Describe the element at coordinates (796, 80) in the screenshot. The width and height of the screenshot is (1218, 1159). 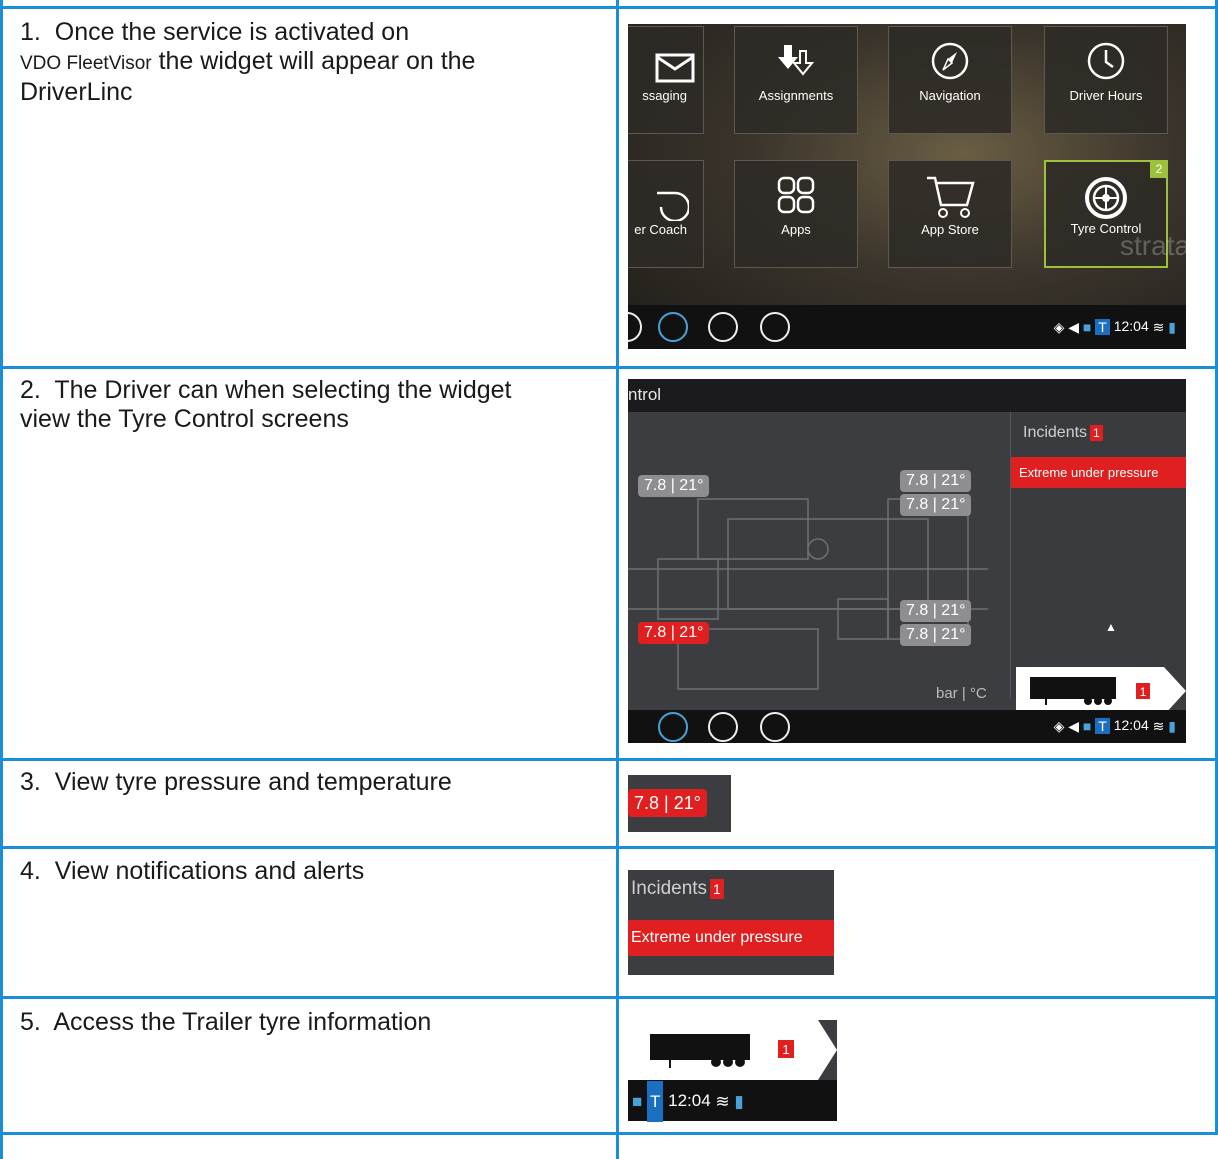
I see `tile-assignments: Assignments` at that location.